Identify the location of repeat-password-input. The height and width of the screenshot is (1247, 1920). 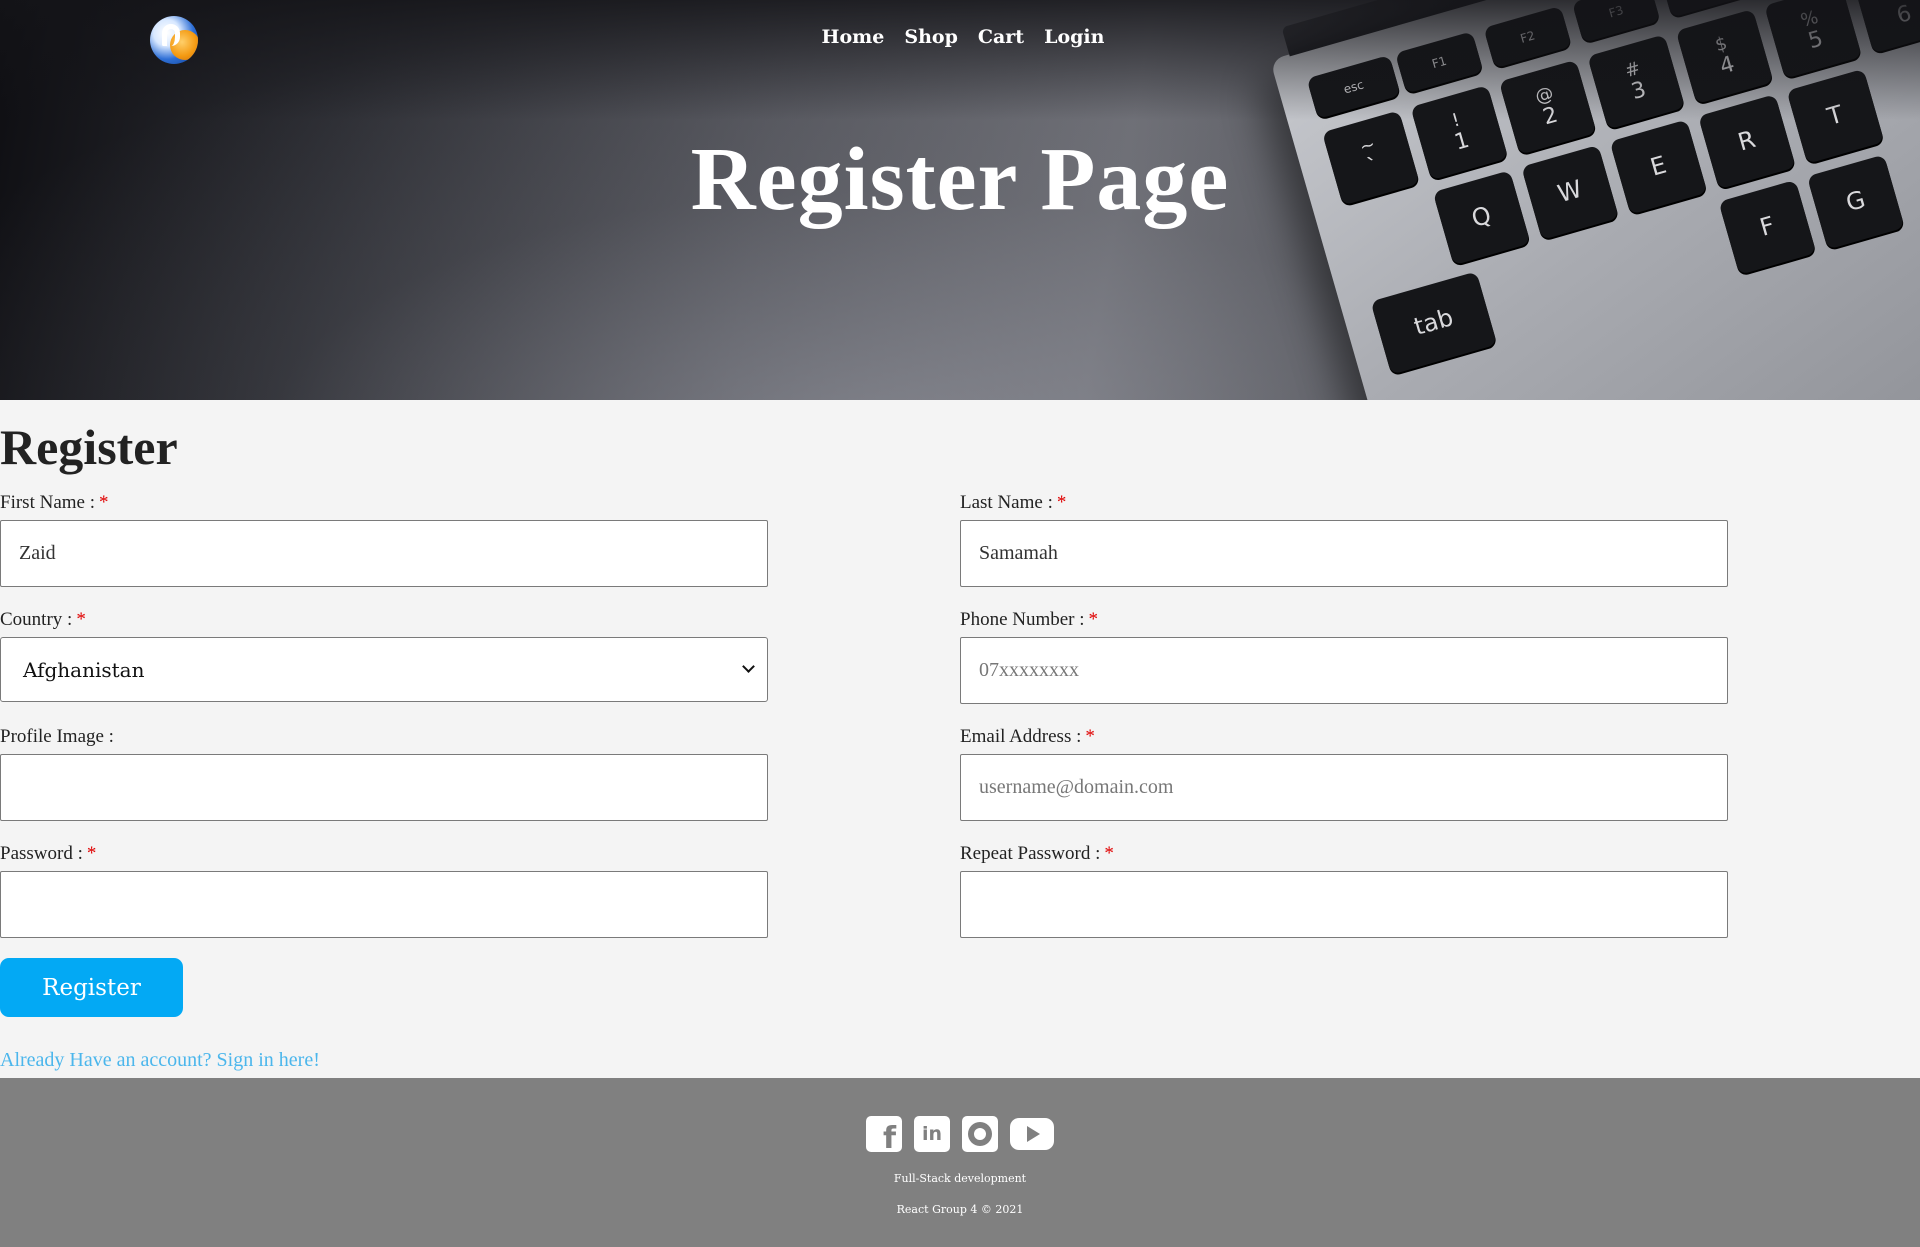
(1344, 904).